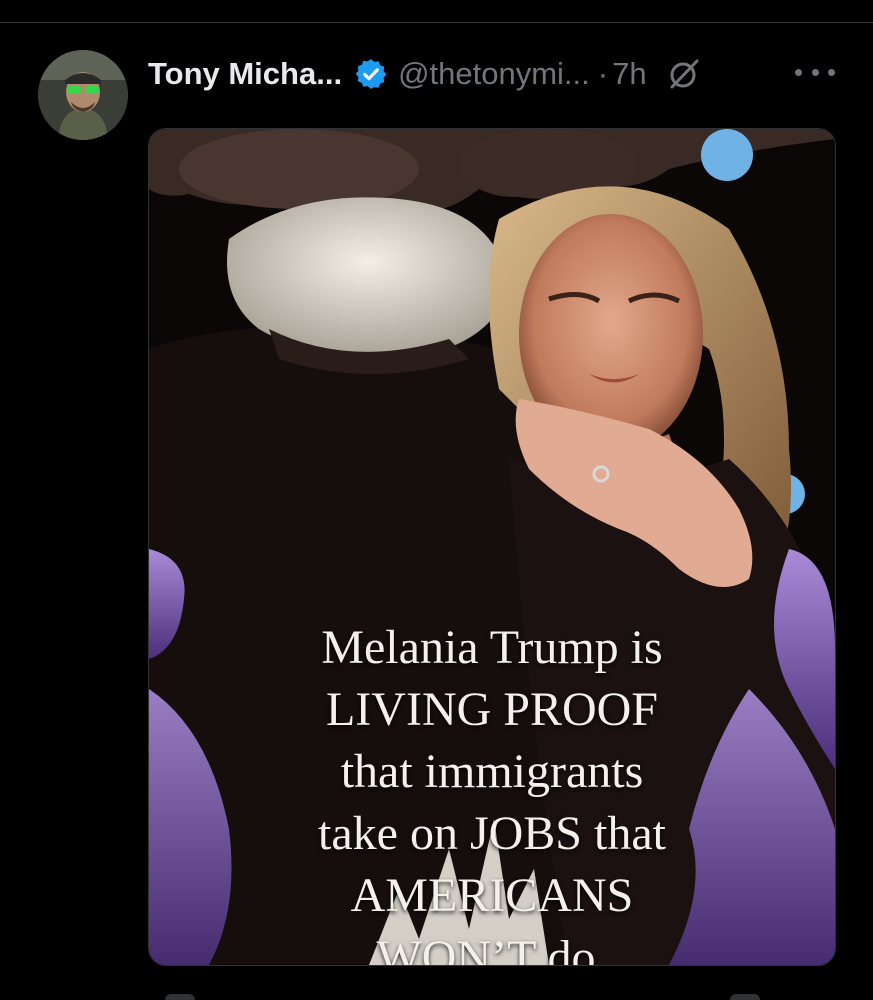  Describe the element at coordinates (492, 647) in the screenshot. I see `caption-line-1: Melania Trump is` at that location.